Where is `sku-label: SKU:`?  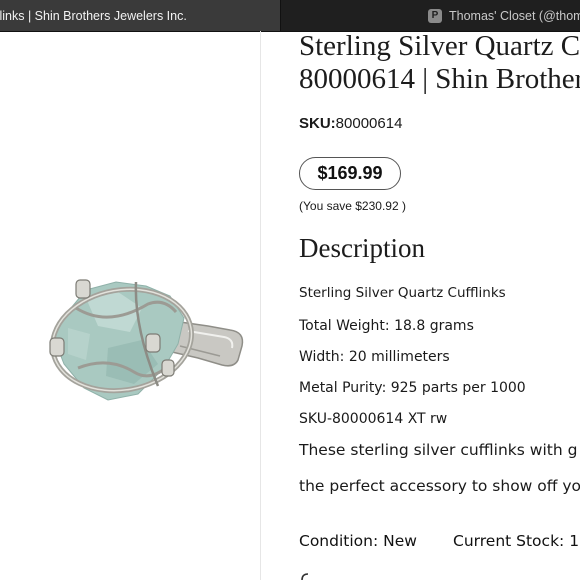 sku-label: SKU: is located at coordinates (317, 123).